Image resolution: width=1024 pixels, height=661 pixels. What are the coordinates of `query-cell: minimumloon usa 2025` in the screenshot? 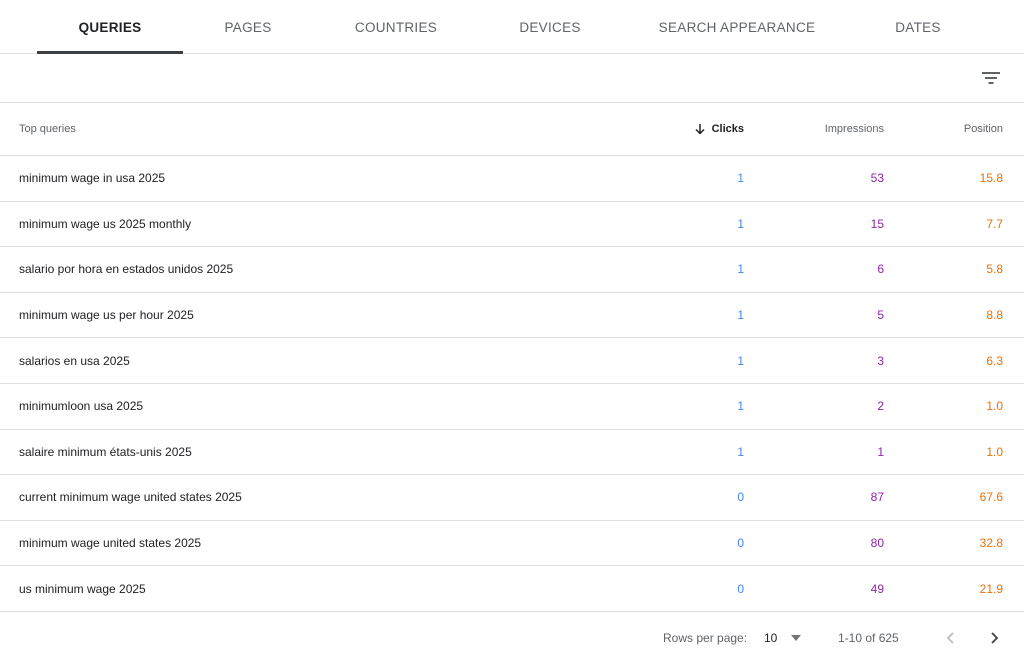 It's located at (81, 406).